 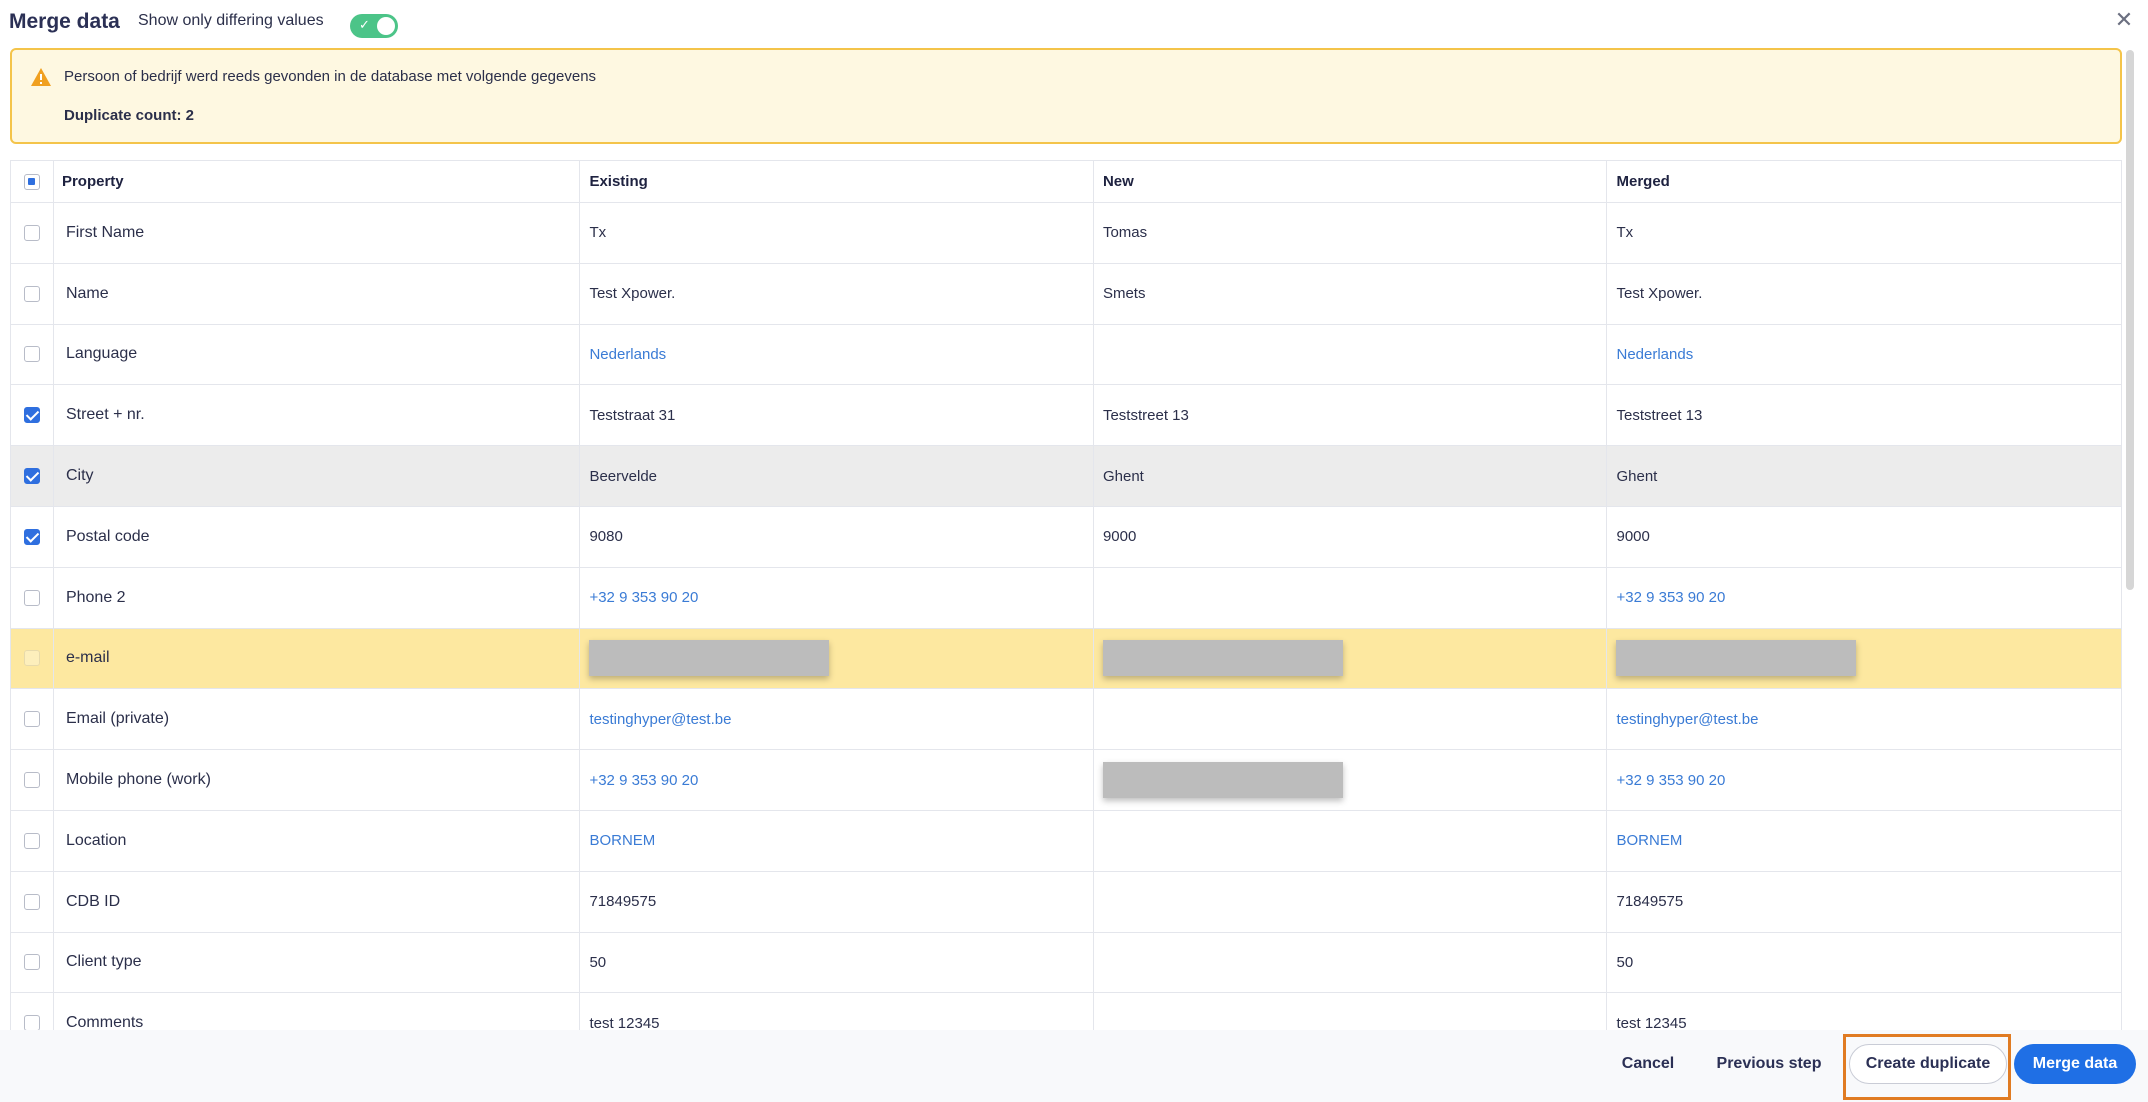 I want to click on existing-cell, so click(x=837, y=658).